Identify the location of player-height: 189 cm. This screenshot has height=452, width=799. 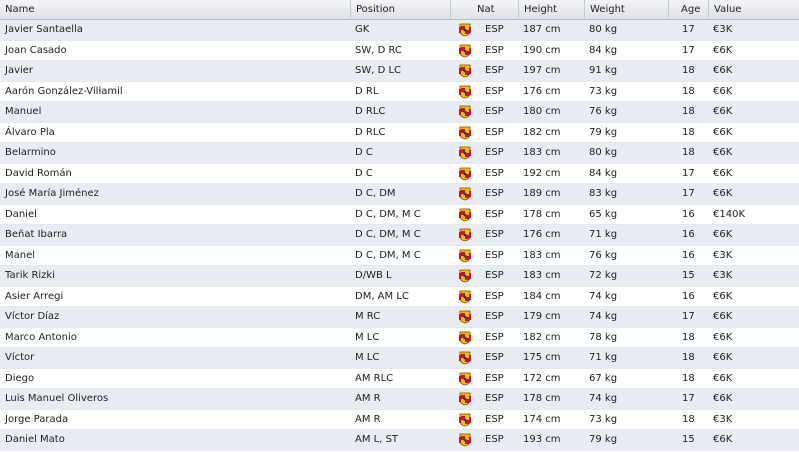
(542, 193).